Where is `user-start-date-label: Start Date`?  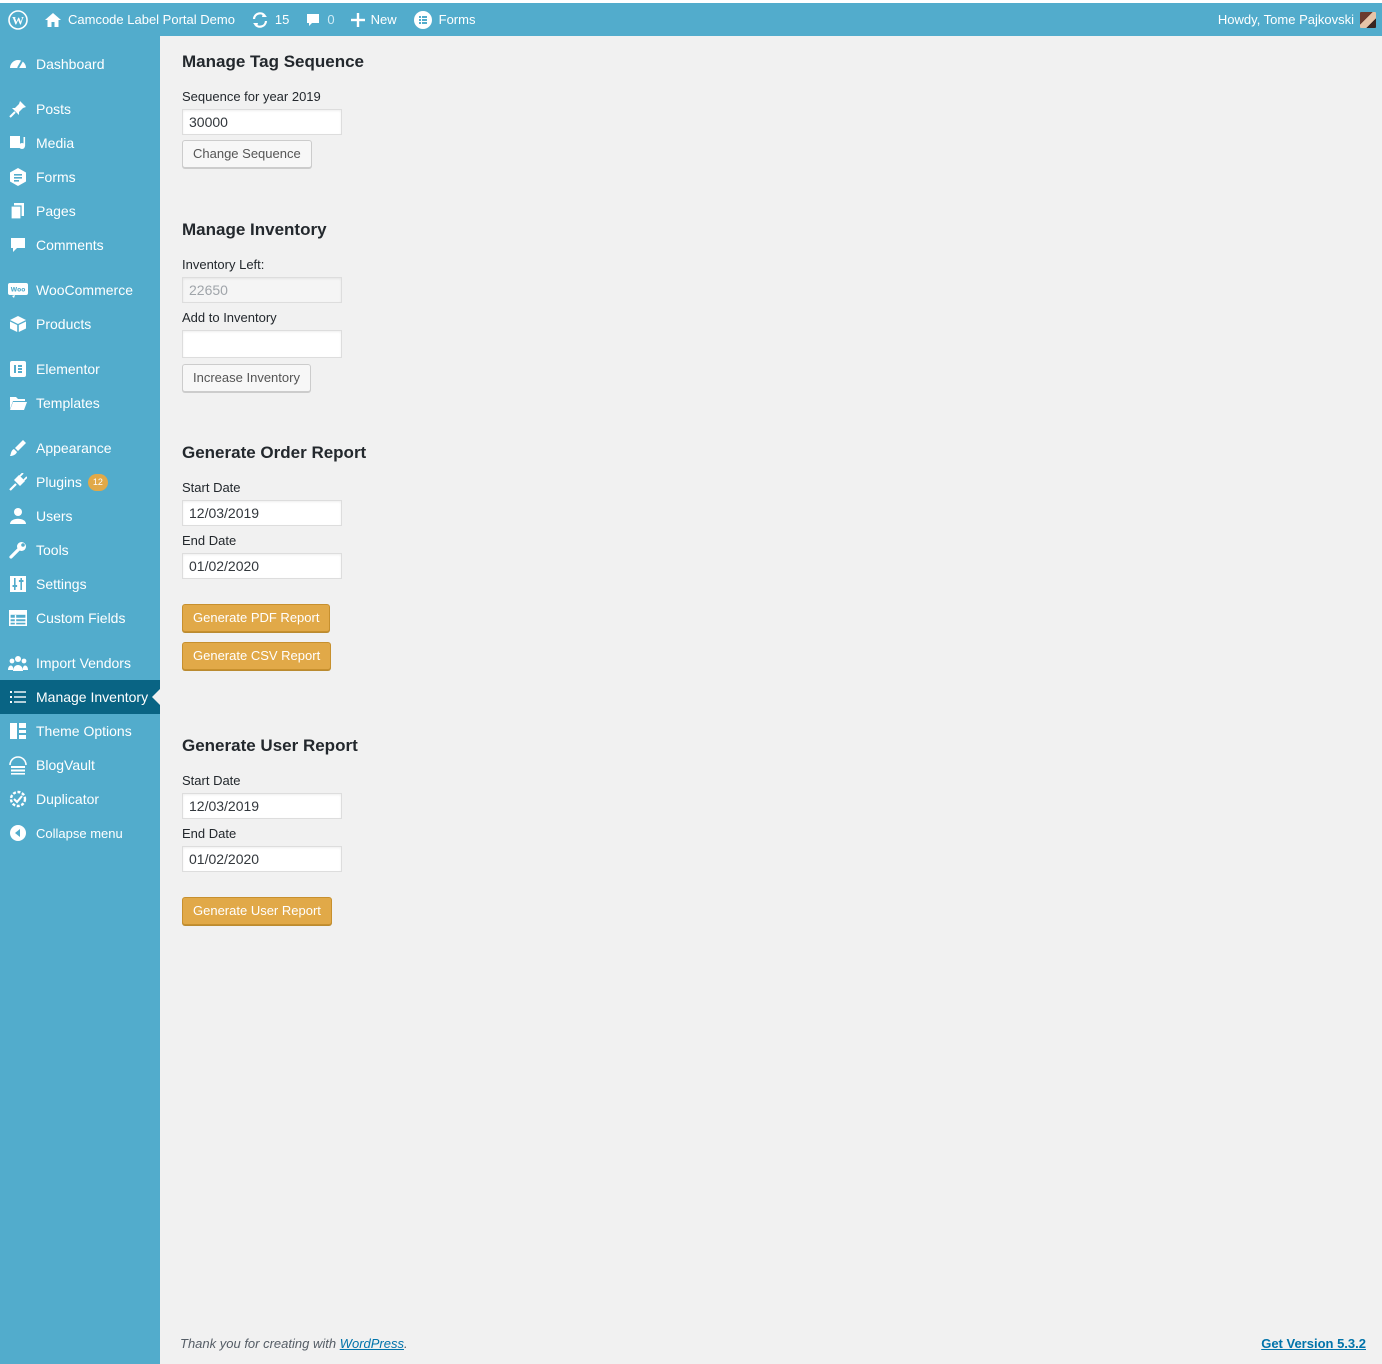
user-start-date-label: Start Date is located at coordinates (211, 780).